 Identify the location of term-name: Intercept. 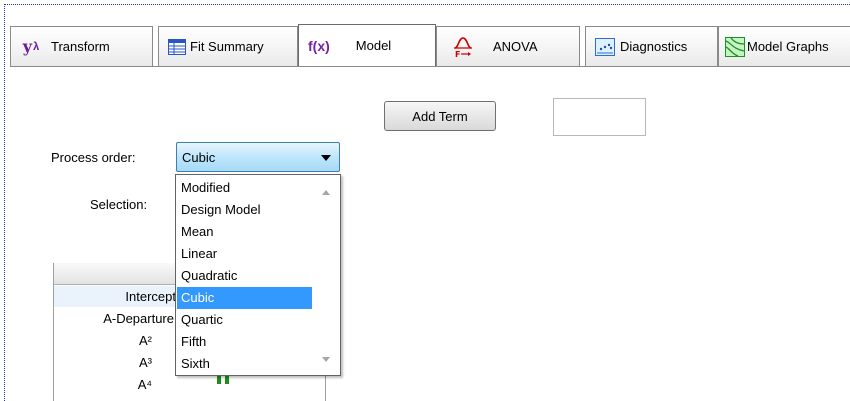
(150, 296).